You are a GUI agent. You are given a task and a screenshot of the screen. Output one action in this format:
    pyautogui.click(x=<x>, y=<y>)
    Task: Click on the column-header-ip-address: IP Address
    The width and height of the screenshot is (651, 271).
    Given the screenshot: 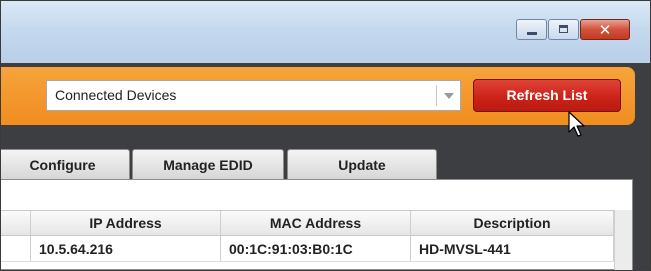 What is the action you would take?
    pyautogui.click(x=126, y=223)
    